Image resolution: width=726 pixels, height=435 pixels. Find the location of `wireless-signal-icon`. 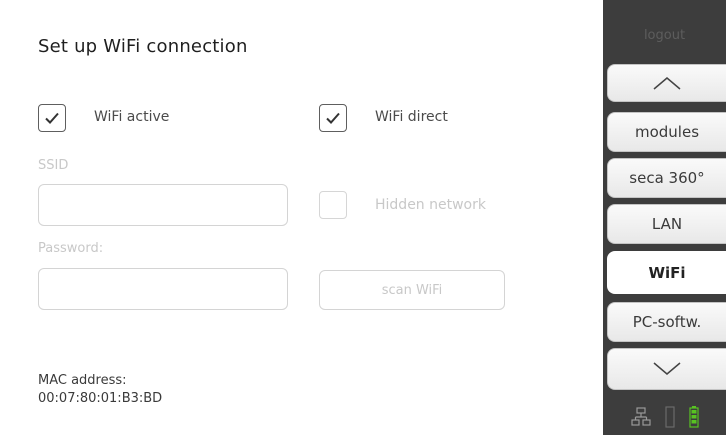

wireless-signal-icon is located at coordinates (669, 416).